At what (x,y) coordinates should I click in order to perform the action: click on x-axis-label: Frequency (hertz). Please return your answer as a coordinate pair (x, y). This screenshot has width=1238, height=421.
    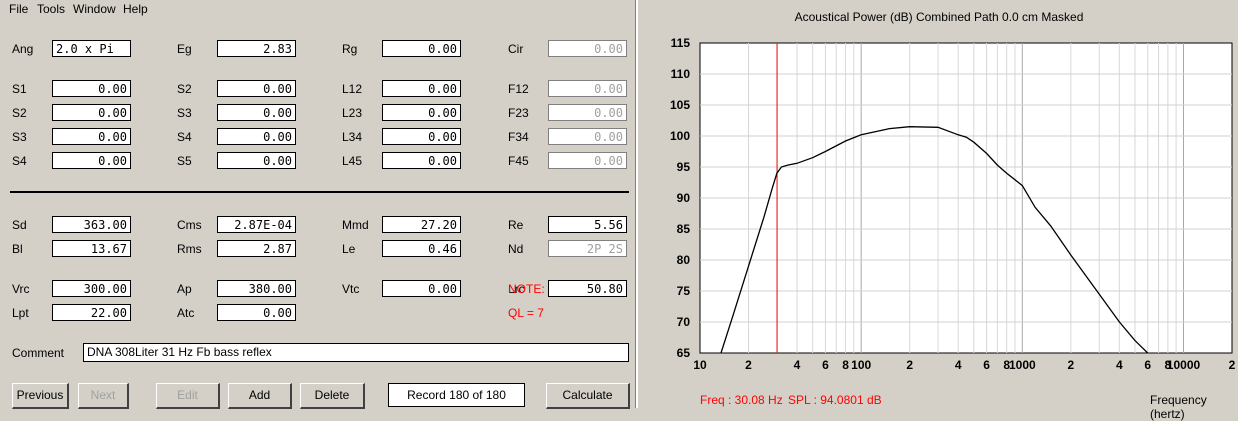
    Looking at the image, I should click on (1178, 407).